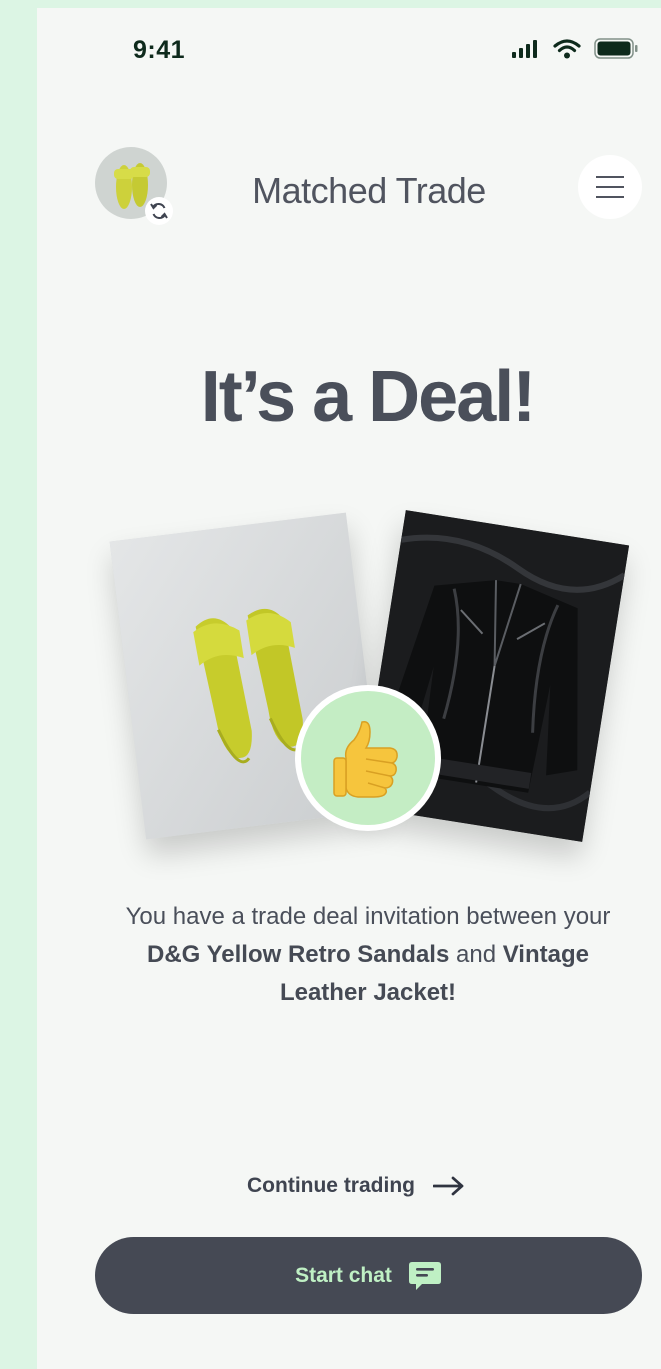 This screenshot has width=661, height=1369. I want to click on status-icons, so click(575, 48).